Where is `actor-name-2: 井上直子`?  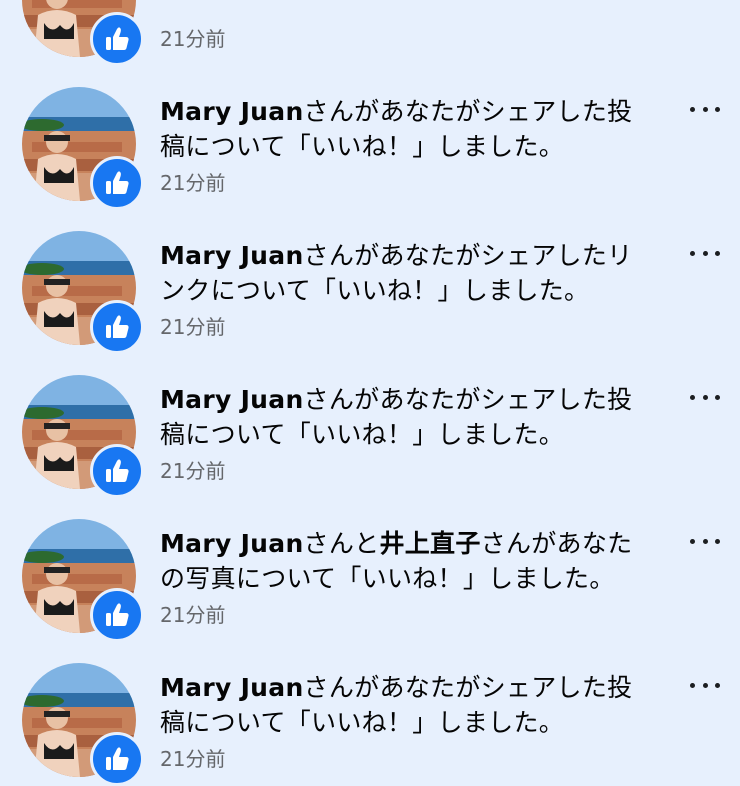 actor-name-2: 井上直子 is located at coordinates (429, 543).